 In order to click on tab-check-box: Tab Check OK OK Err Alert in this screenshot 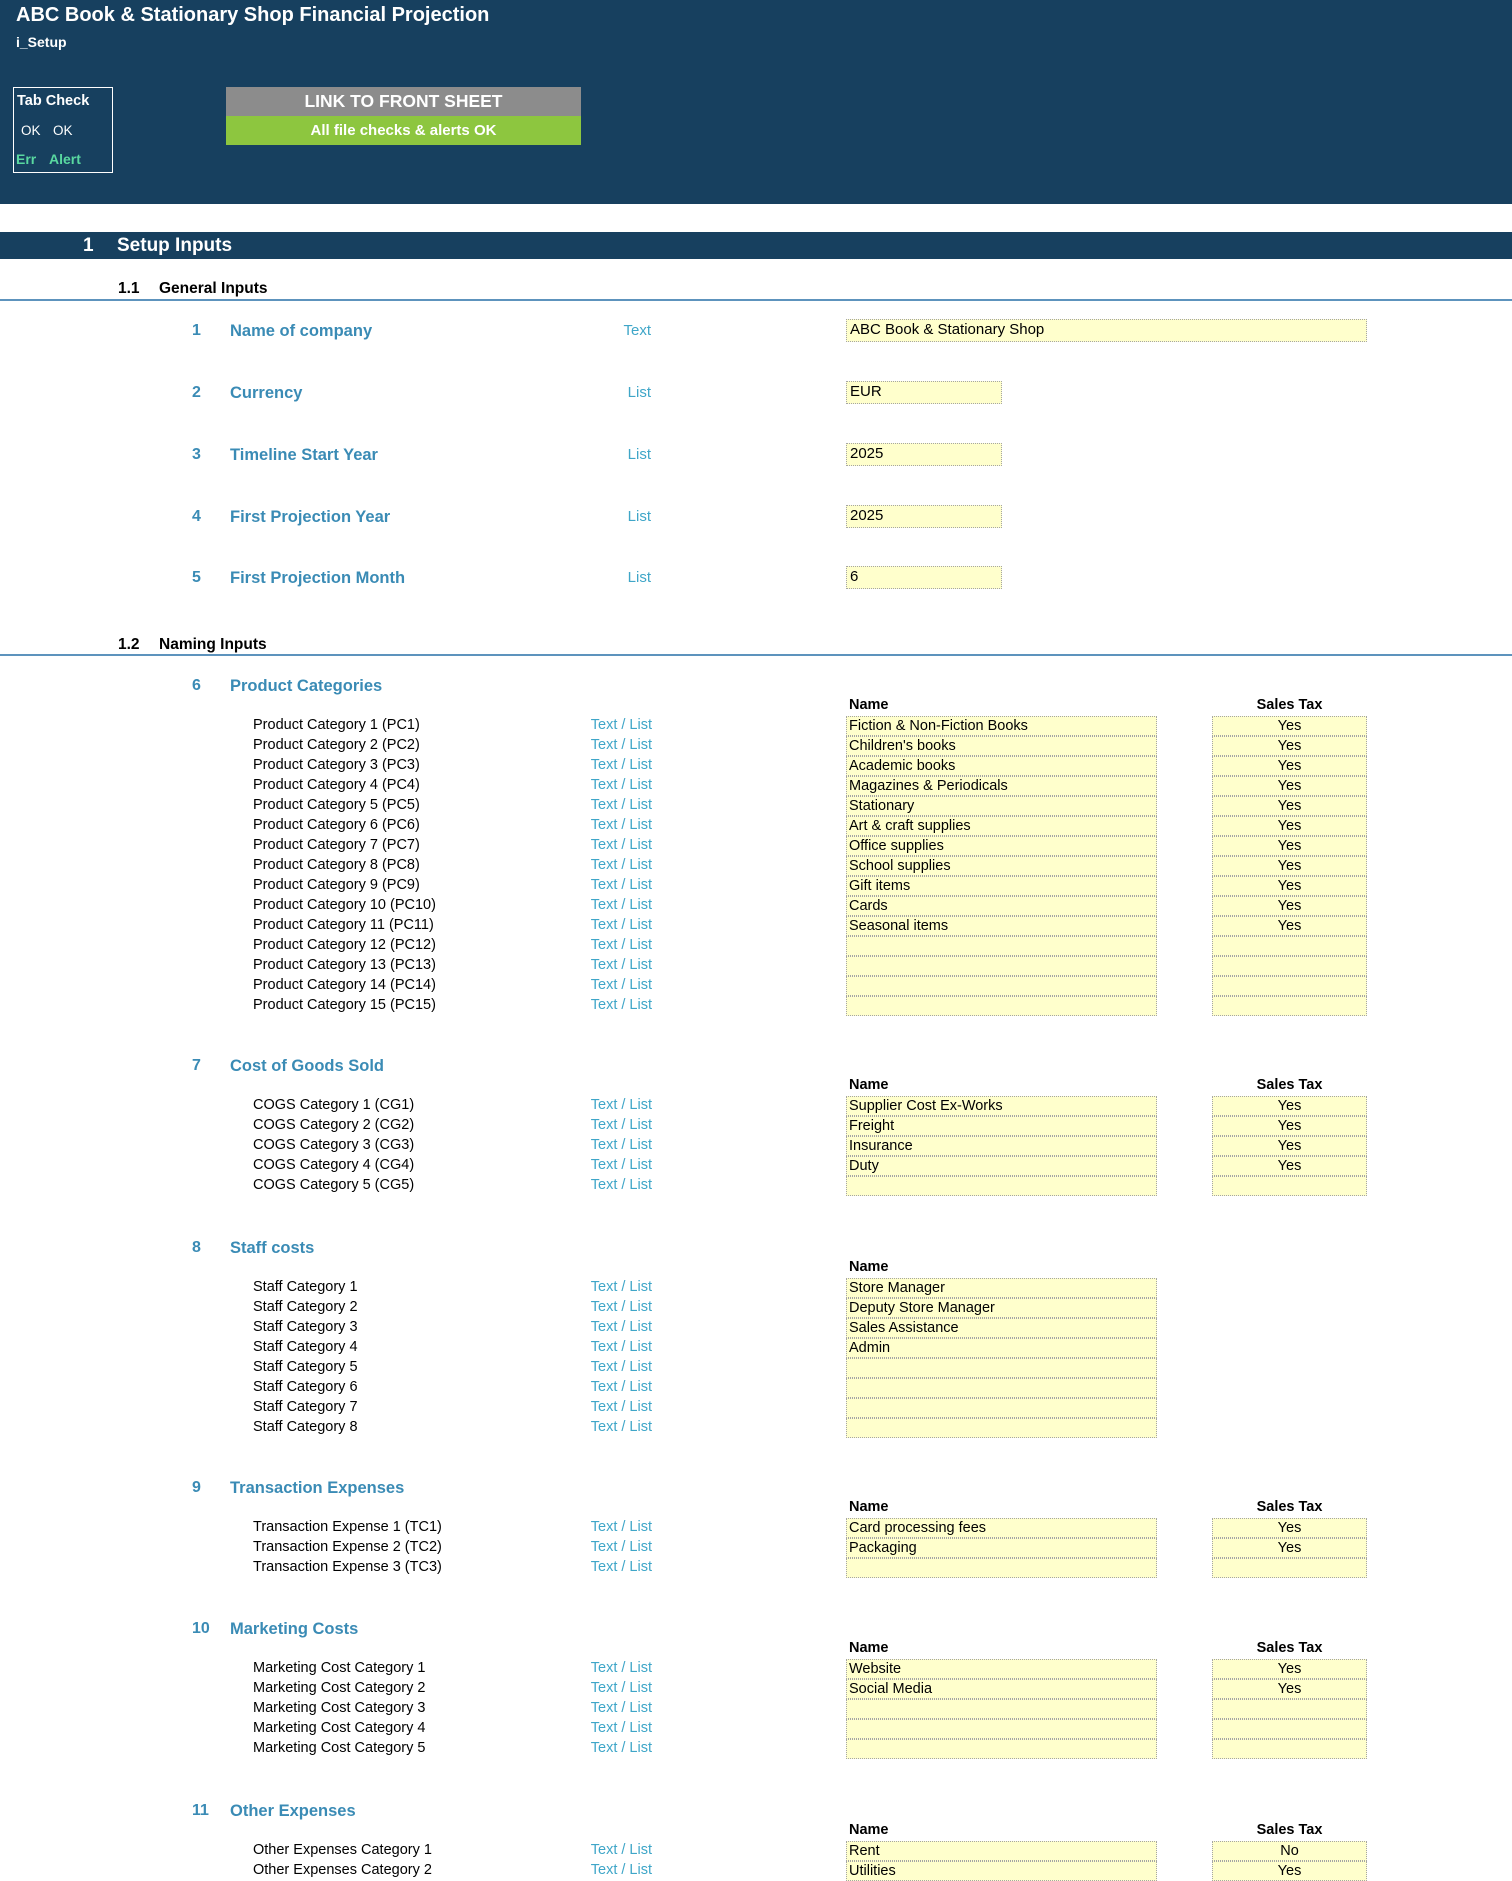, I will do `click(63, 130)`.